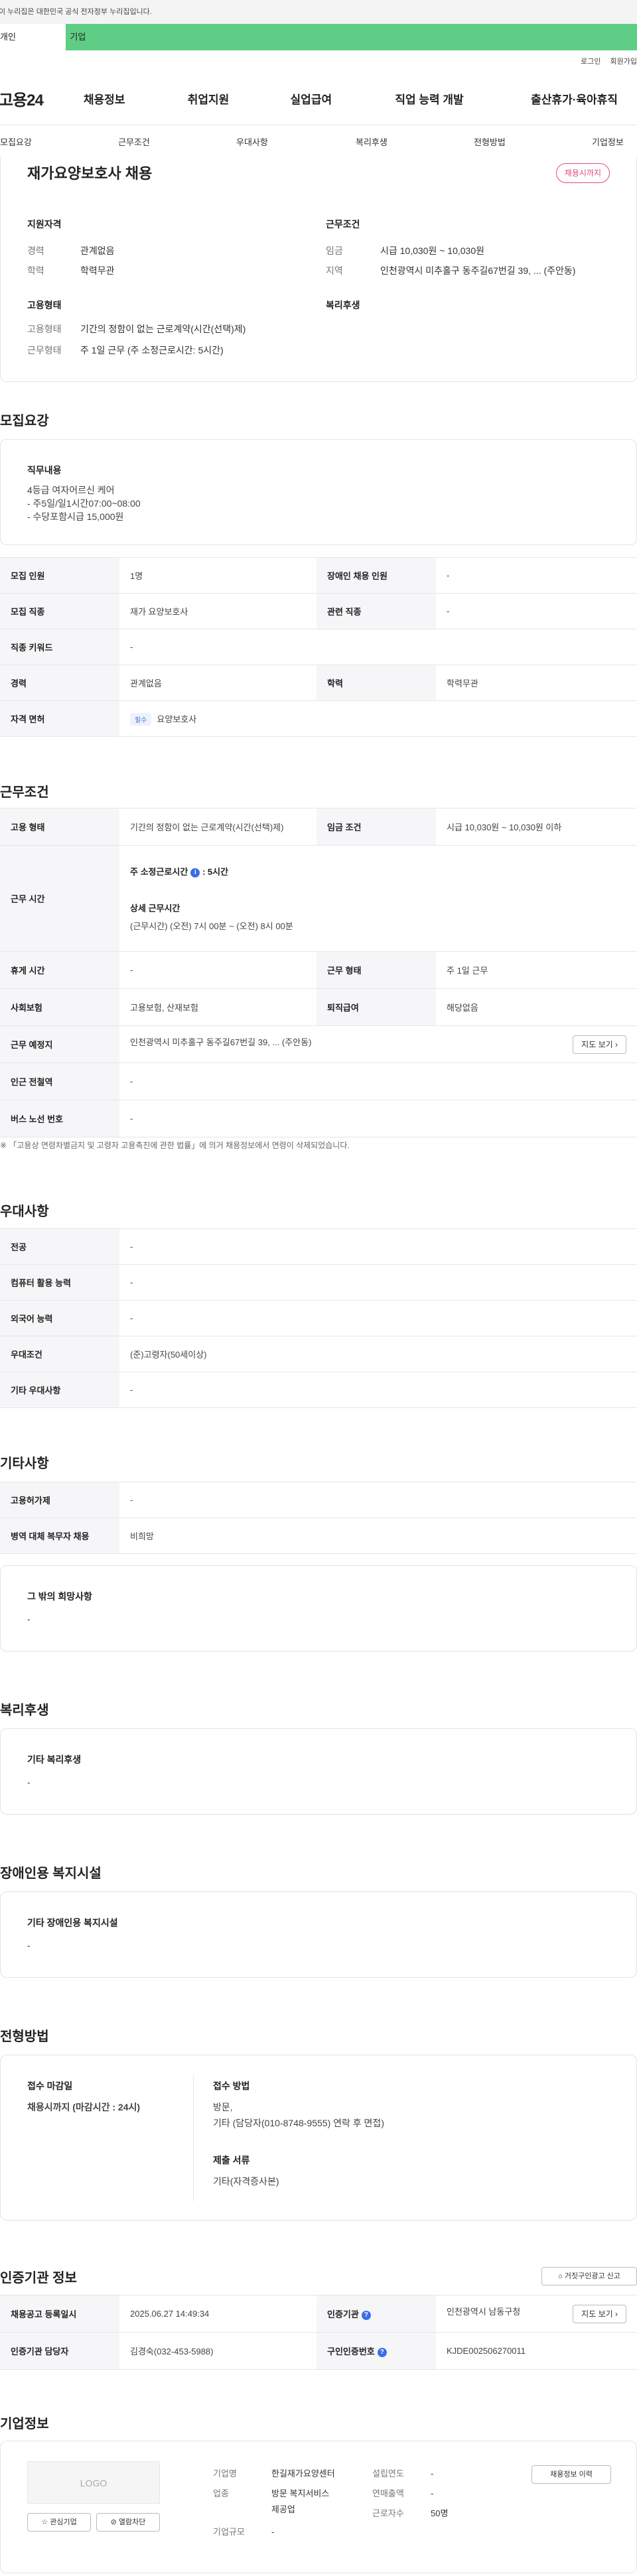 The height and width of the screenshot is (2576, 637). I want to click on lang-value: -, so click(378, 1318).